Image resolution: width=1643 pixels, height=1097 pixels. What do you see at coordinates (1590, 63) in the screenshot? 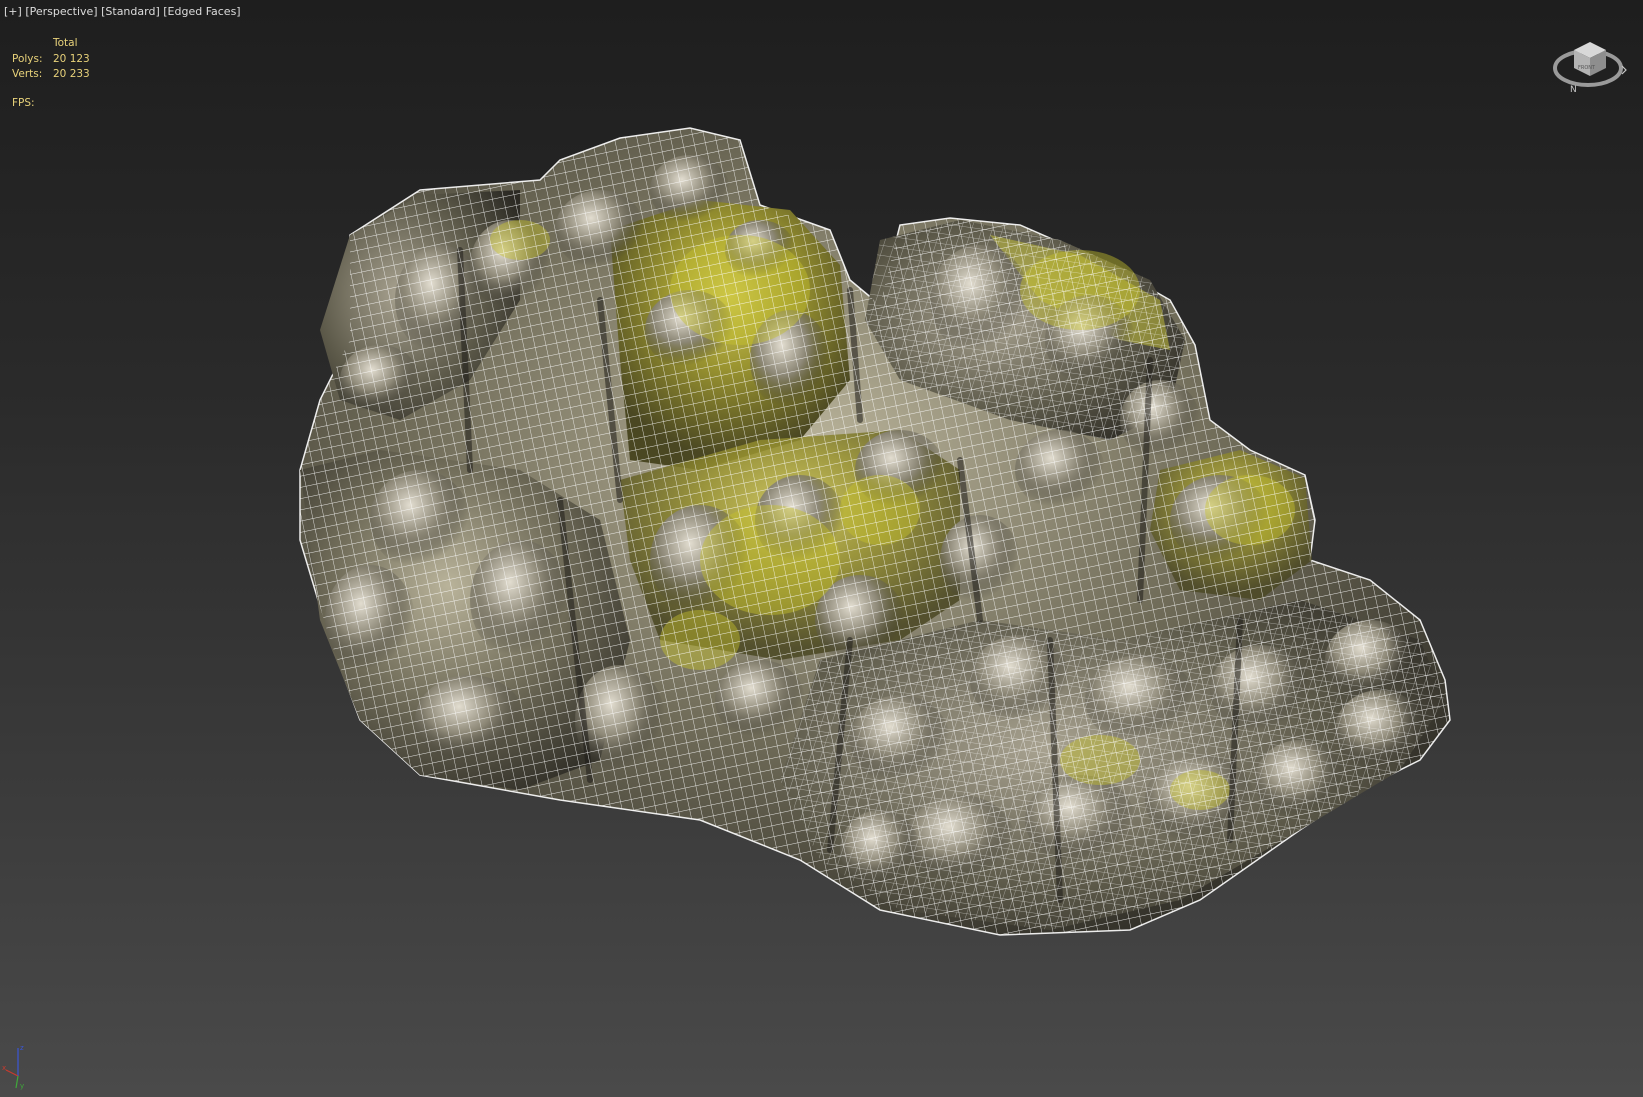
I see `viewcube: FRONT N` at bounding box center [1590, 63].